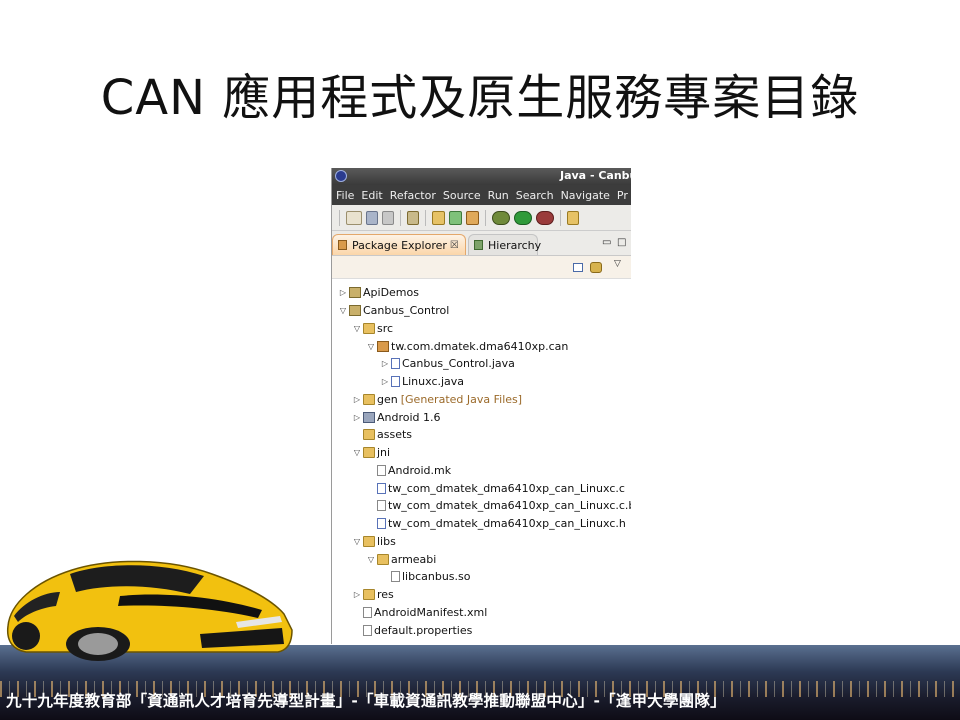 The image size is (960, 720). What do you see at coordinates (354, 217) in the screenshot?
I see `new-icon` at bounding box center [354, 217].